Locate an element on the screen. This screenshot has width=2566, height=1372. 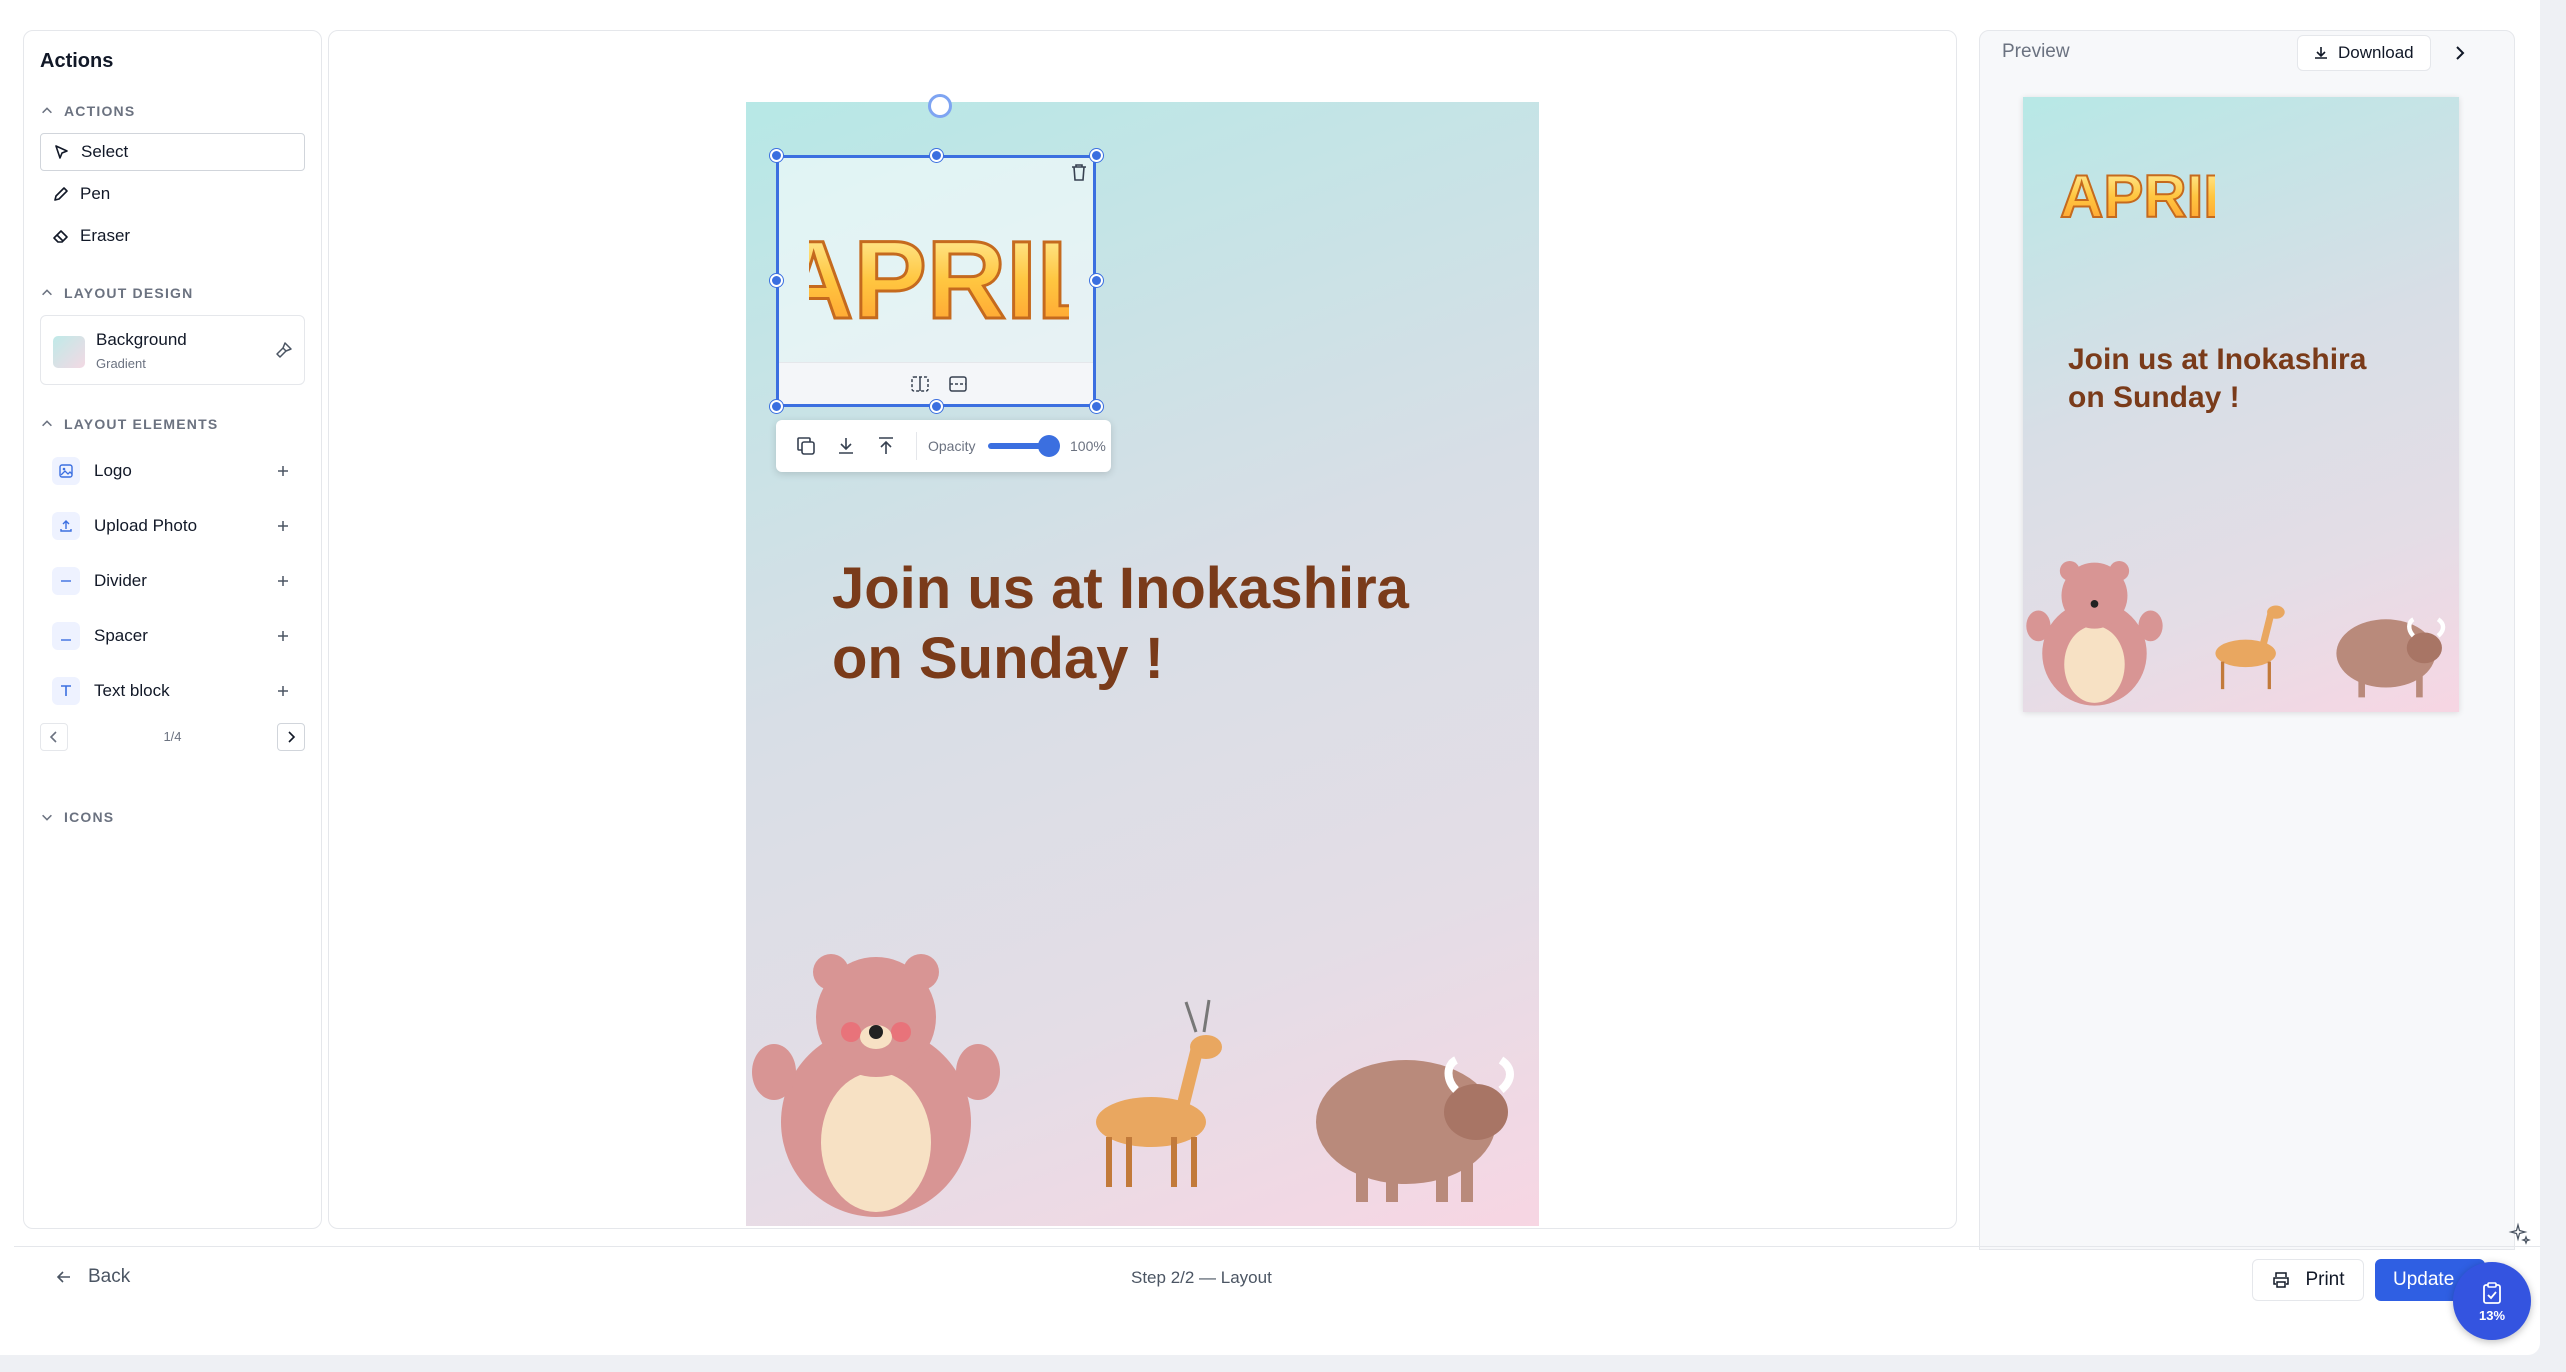
trash-icon is located at coordinates (1079, 172).